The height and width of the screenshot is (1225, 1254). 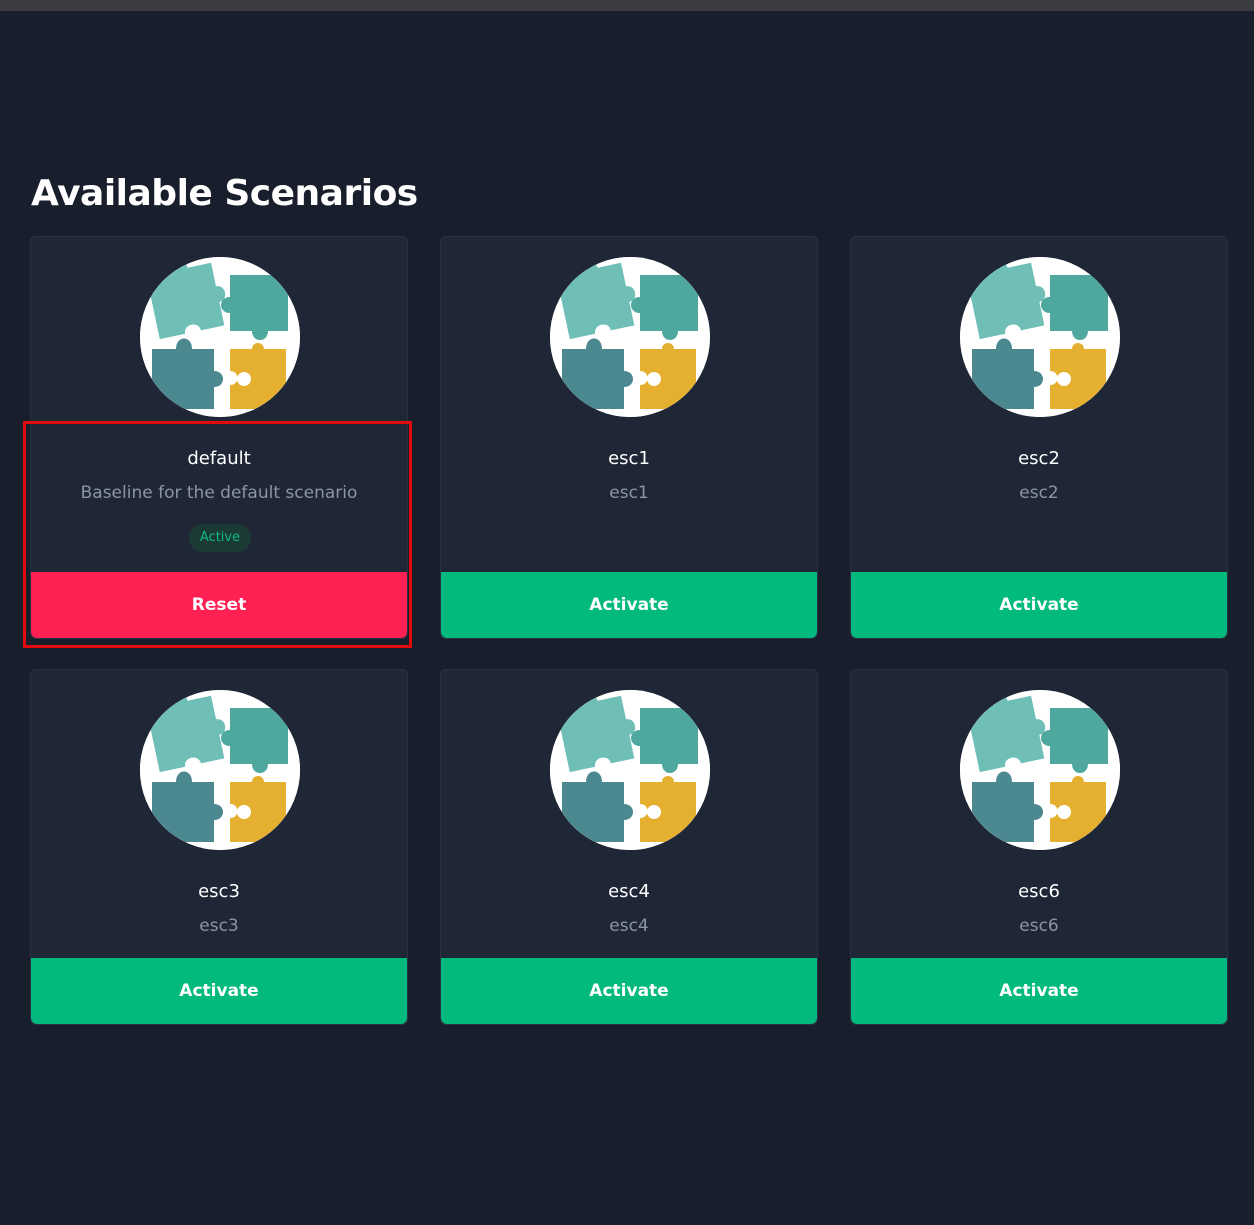 What do you see at coordinates (629, 437) in the screenshot?
I see `scenario-card-esc1: esc1 esc1 Activate` at bounding box center [629, 437].